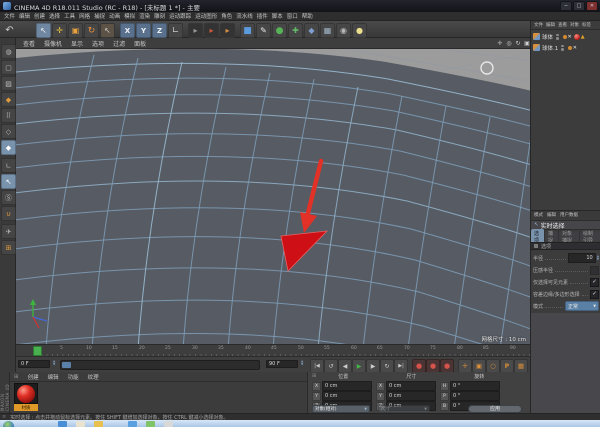 Image resolution: width=600 pixels, height=427 pixels. I want to click on materials-menu-create: 创建, so click(33, 377).